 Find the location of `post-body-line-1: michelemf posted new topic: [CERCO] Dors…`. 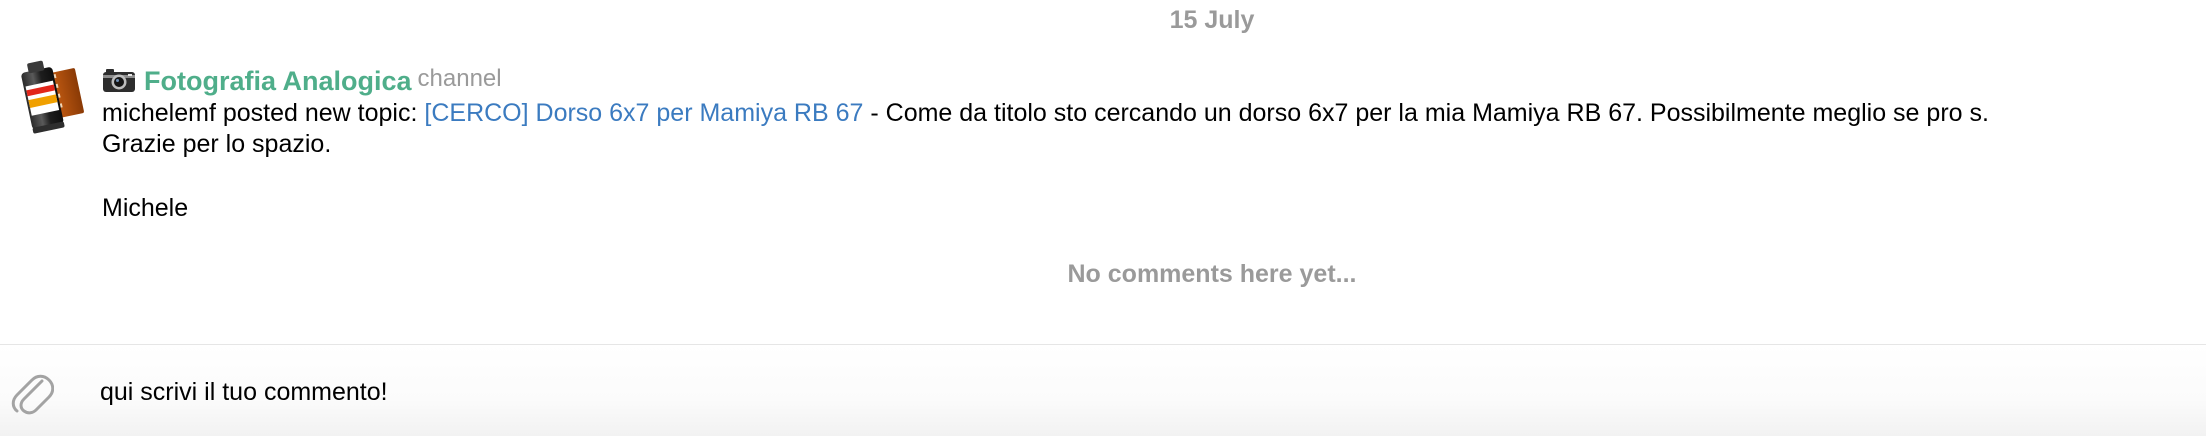

post-body-line-1: michelemf posted new topic: [CERCO] Dors… is located at coordinates (1147, 113).